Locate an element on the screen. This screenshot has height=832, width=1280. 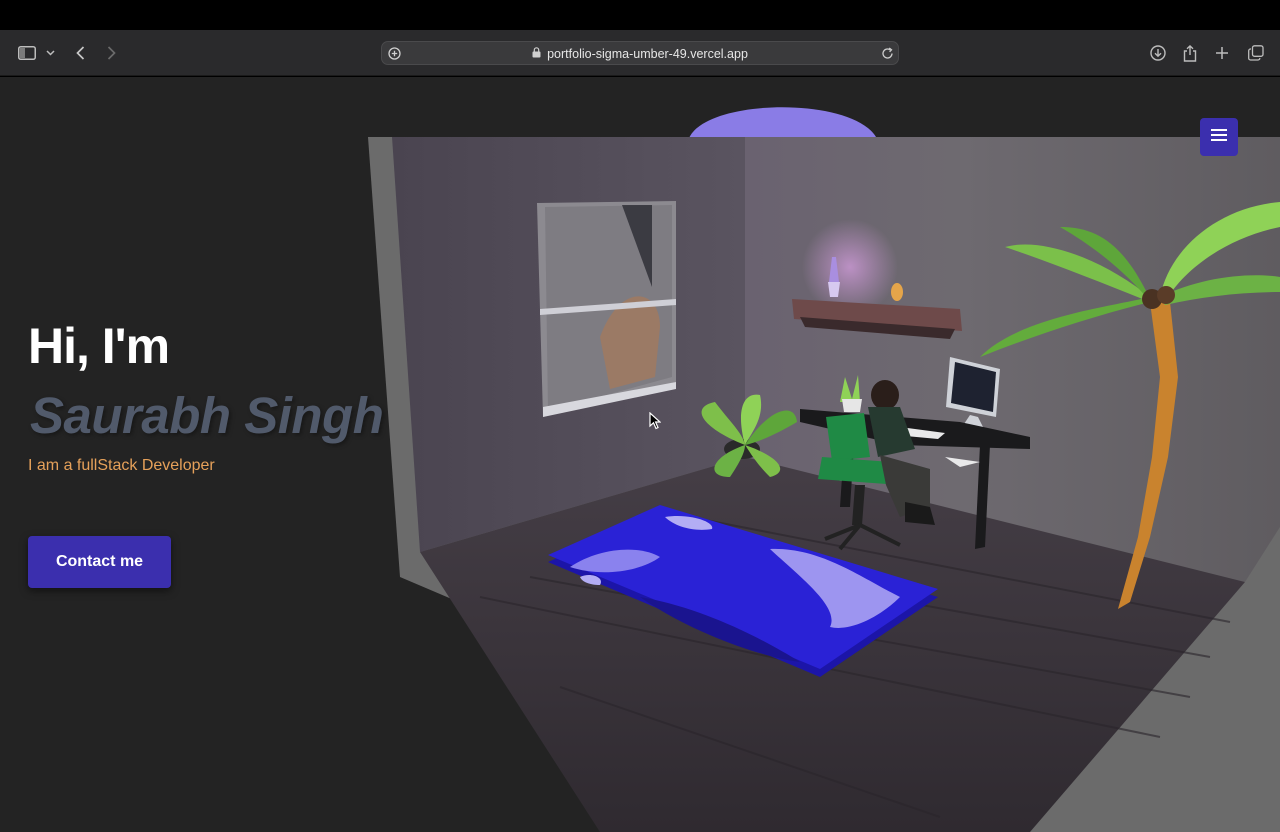
hero-subtitle: I am a fullStack Developer is located at coordinates (121, 465).